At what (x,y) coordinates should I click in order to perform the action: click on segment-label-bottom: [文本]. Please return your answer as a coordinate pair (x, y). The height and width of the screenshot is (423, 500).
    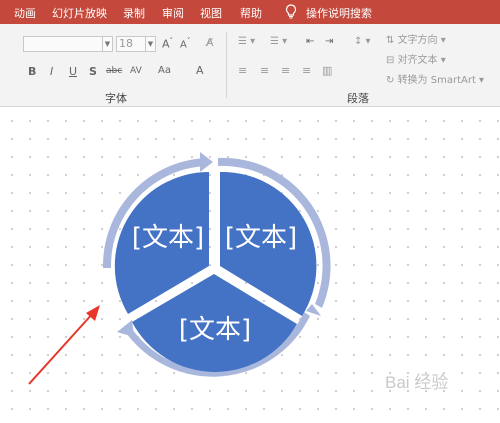
    Looking at the image, I should click on (215, 330).